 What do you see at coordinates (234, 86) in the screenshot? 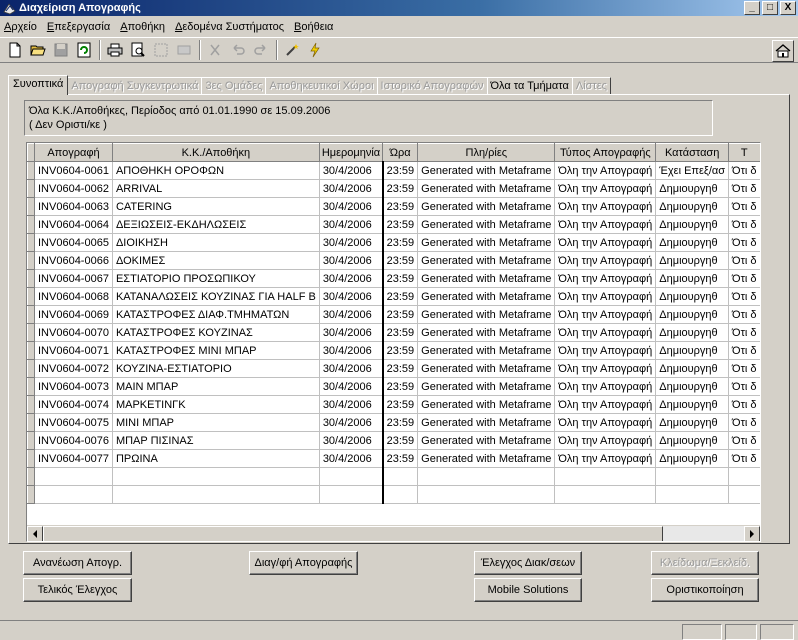
I see `tab-third-groups: 3ες Ομάδες` at bounding box center [234, 86].